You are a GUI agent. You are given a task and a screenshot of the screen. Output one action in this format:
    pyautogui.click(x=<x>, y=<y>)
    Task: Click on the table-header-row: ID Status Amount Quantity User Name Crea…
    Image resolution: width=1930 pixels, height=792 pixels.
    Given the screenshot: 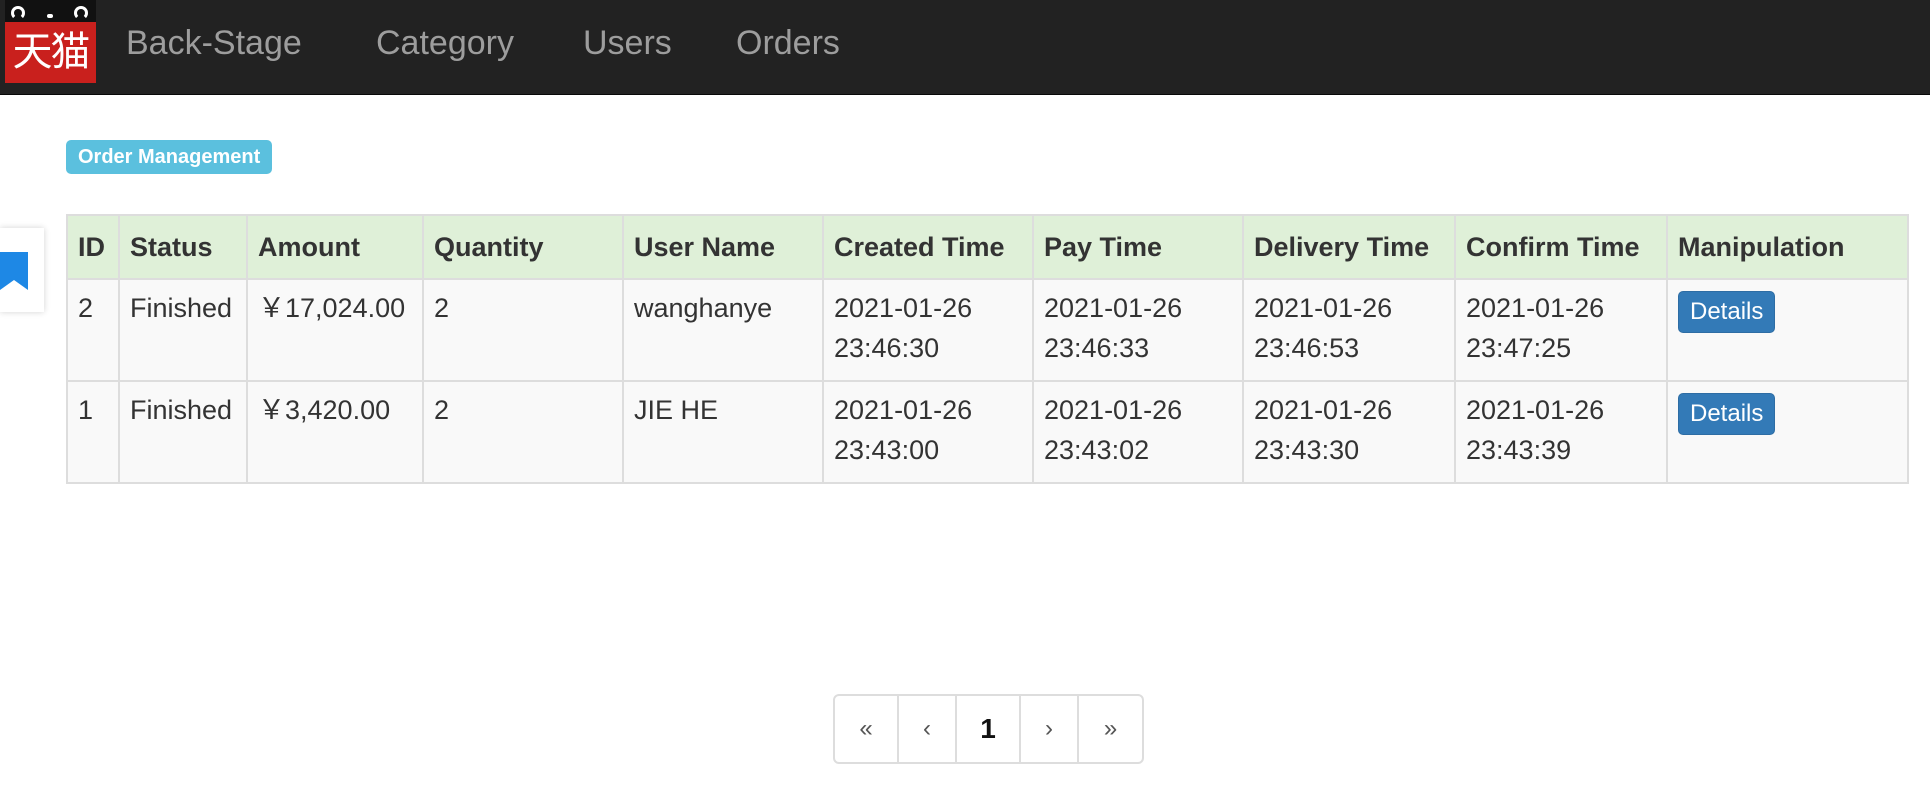 What is the action you would take?
    pyautogui.click(x=987, y=247)
    